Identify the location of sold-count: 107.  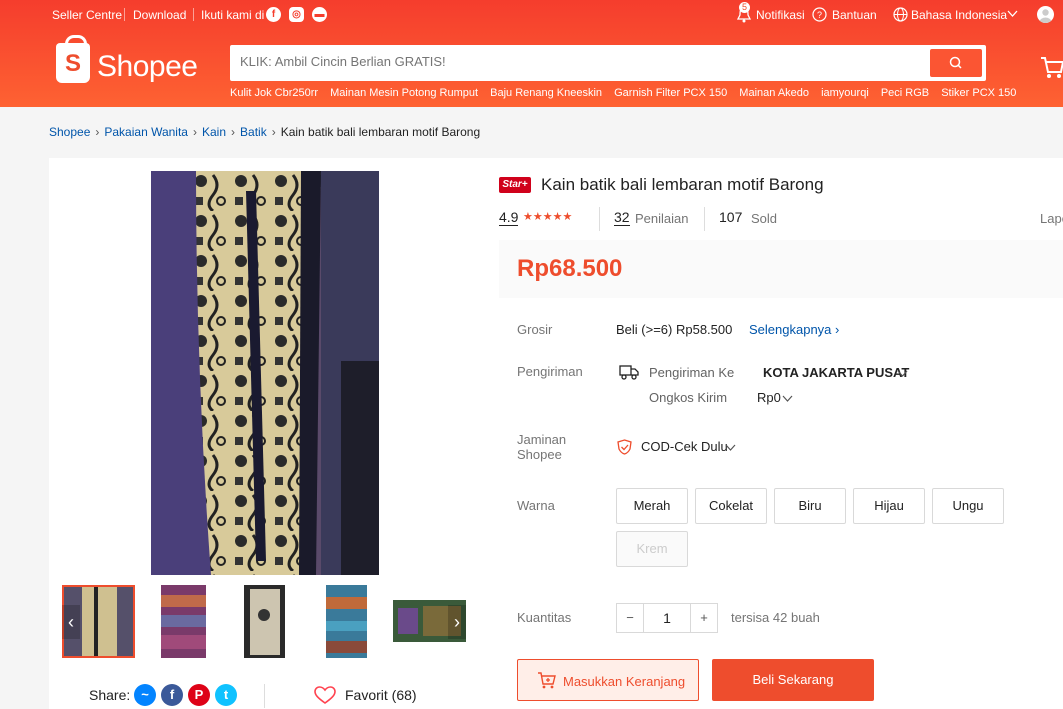
(731, 217).